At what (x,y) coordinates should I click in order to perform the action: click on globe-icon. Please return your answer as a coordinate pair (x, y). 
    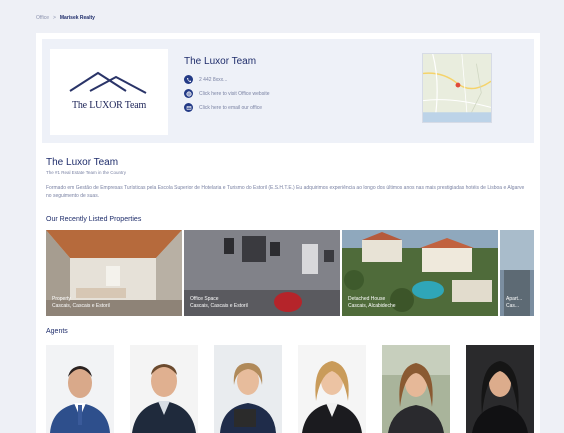
    Looking at the image, I should click on (188, 93).